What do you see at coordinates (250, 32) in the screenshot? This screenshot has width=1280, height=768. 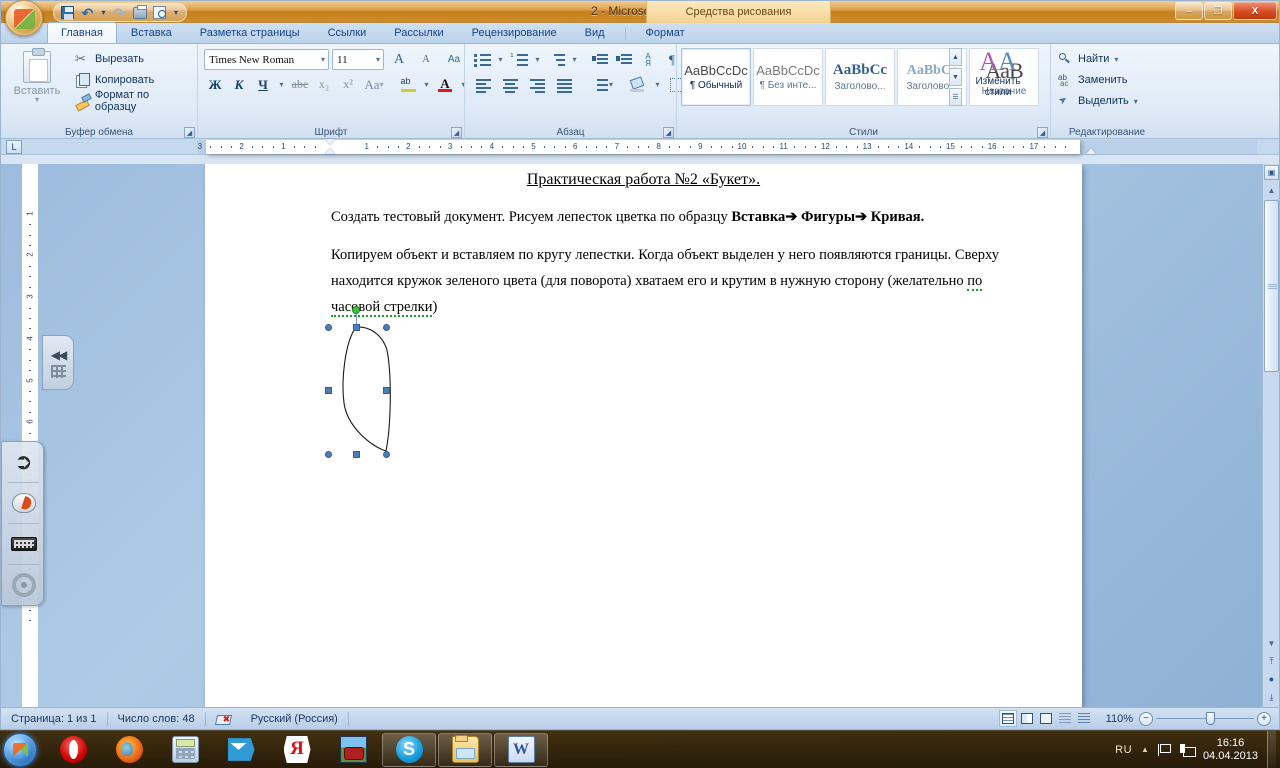 I see `tab-page-layout: Разметка страницы` at bounding box center [250, 32].